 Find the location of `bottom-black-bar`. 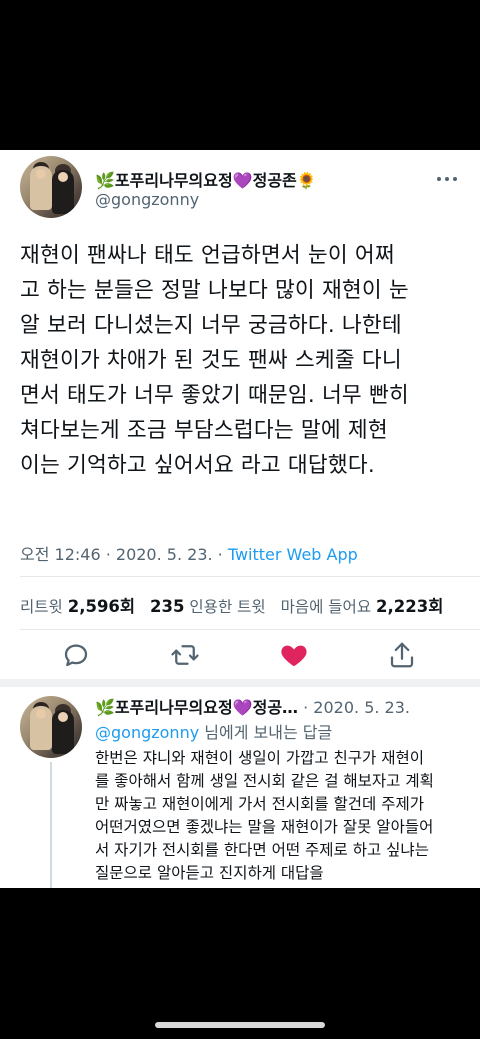

bottom-black-bar is located at coordinates (240, 963).